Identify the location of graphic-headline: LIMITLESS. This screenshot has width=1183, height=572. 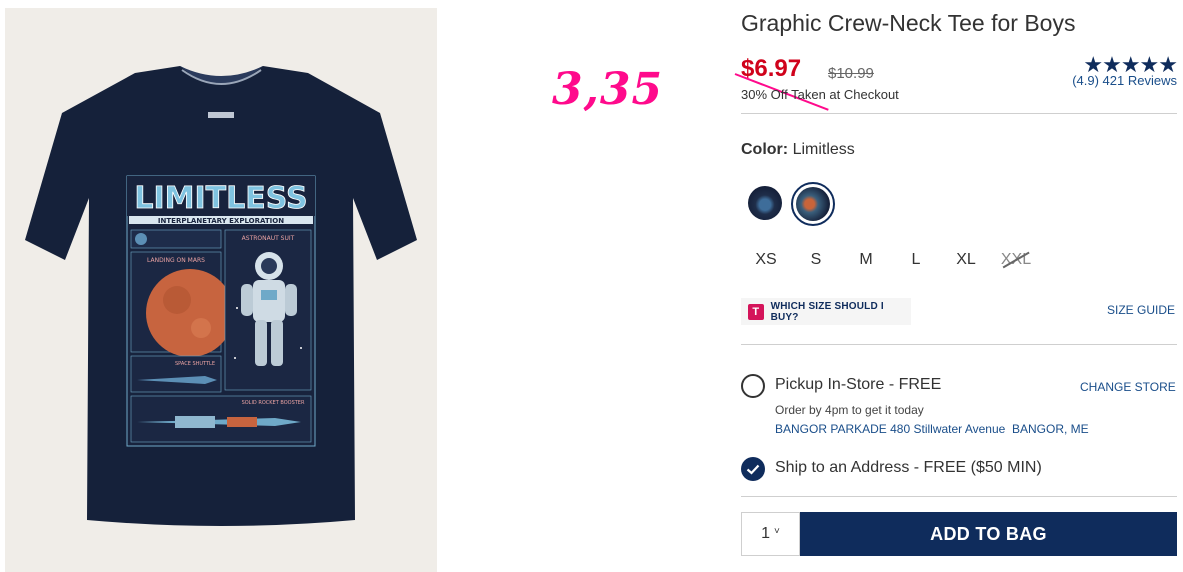
(220, 198).